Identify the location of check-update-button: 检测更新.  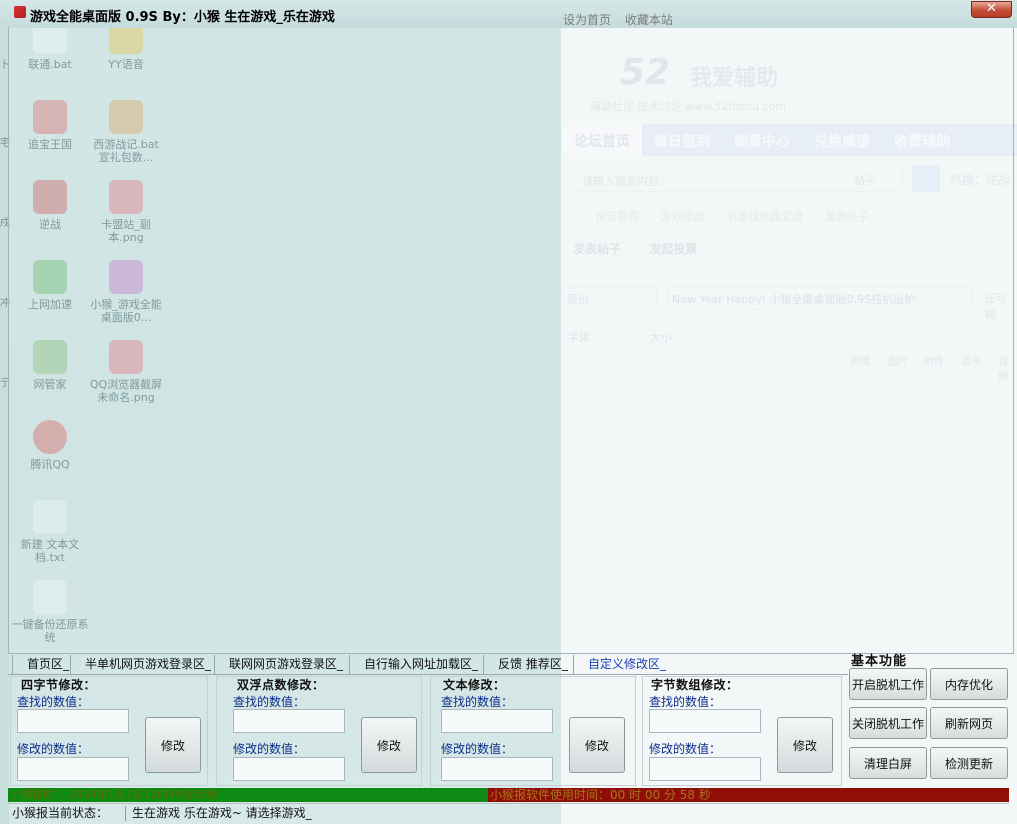
(969, 763).